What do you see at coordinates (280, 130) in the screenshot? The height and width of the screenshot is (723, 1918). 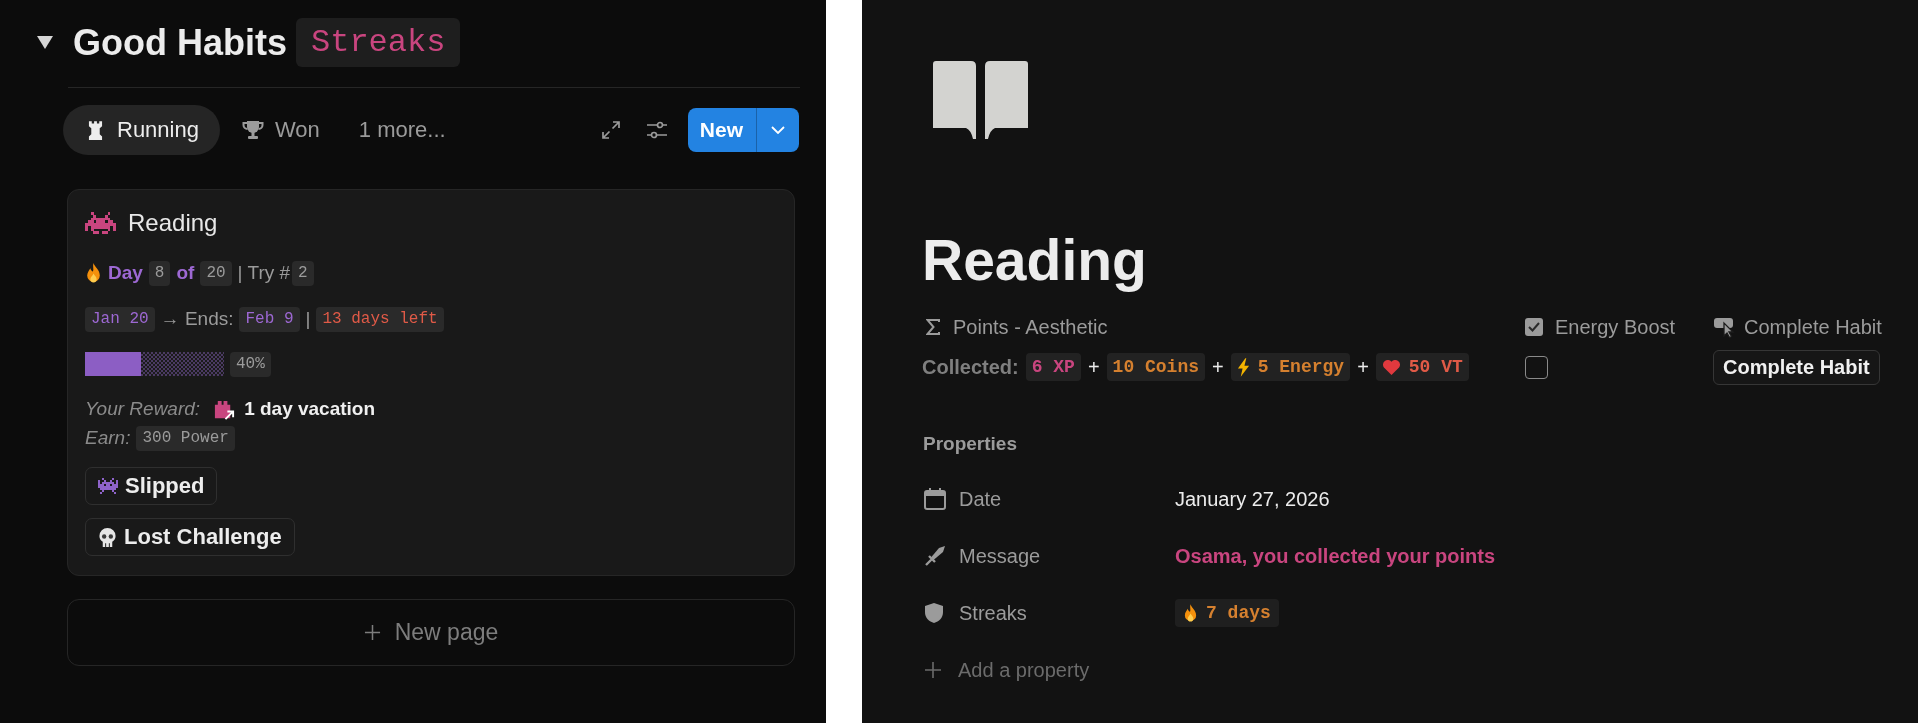 I see `view-tab: Won` at bounding box center [280, 130].